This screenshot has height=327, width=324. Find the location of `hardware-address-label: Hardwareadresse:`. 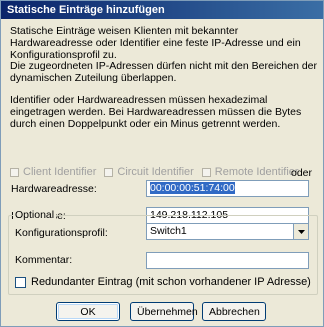

hardware-address-label: Hardwareadresse: is located at coordinates (54, 189).